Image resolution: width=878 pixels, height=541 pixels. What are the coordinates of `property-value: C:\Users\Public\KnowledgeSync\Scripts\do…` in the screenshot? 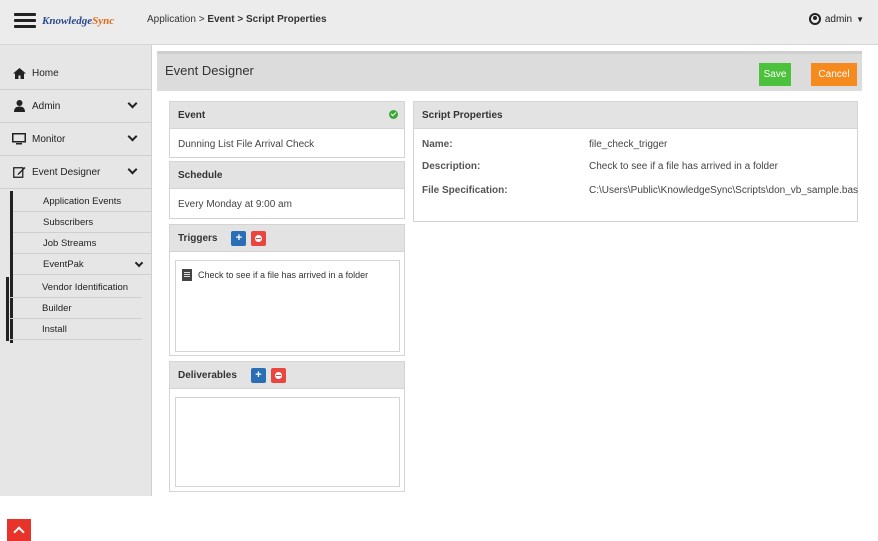 It's located at (724, 190).